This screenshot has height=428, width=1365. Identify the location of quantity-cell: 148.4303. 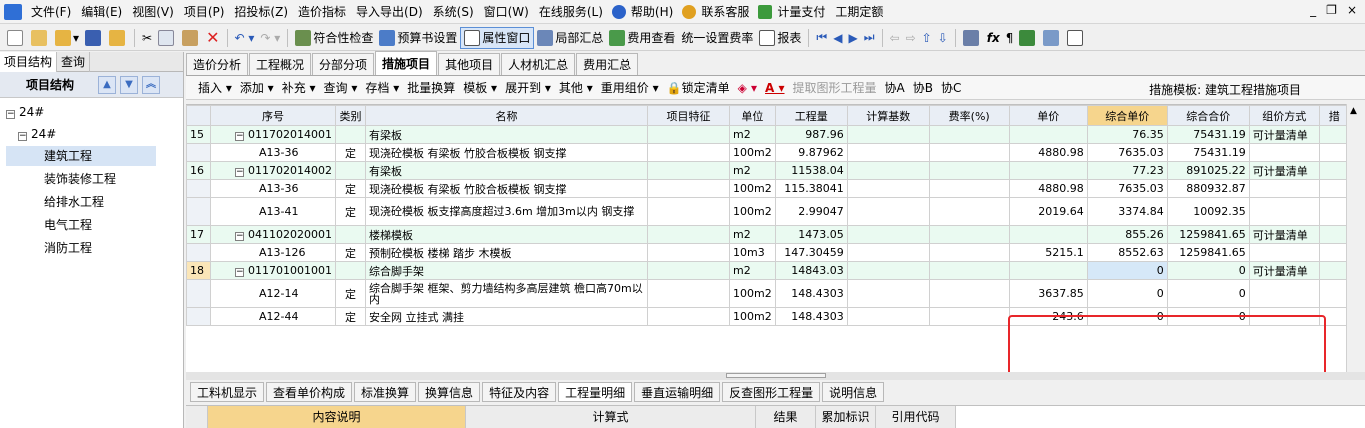
(811, 293).